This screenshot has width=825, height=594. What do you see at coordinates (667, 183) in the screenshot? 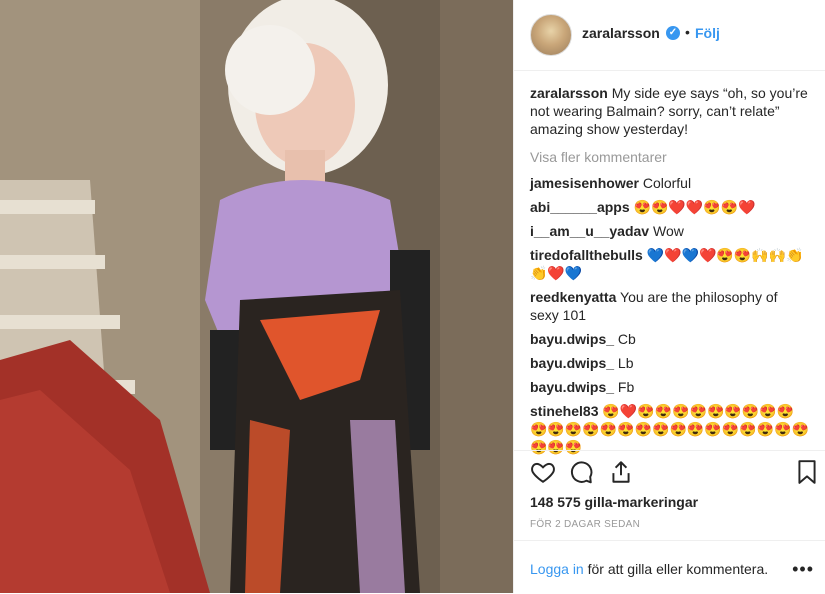
I see `comment-text: Colorful` at bounding box center [667, 183].